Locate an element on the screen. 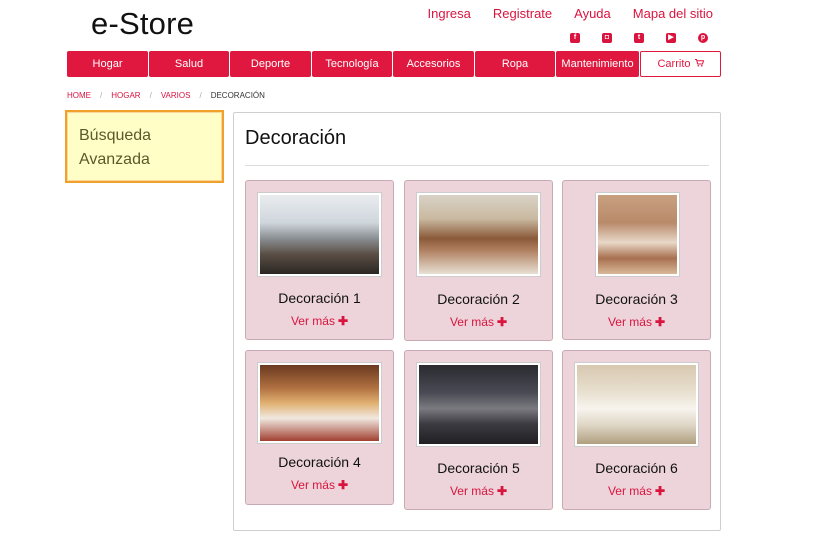 This screenshot has width=818, height=541. top-links: Ingresa Registrate Ayuda Mapa del sitio is located at coordinates (570, 13).